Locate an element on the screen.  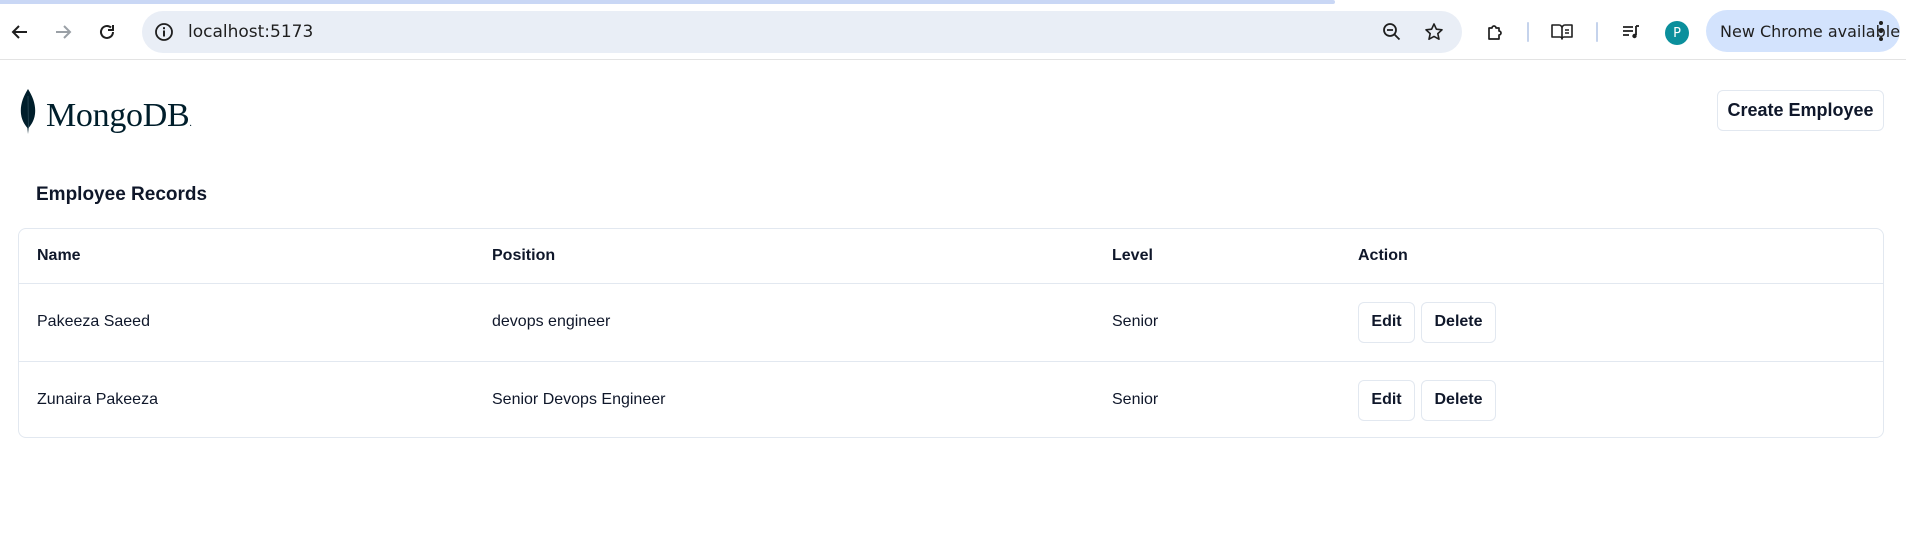
column-header-position: Position is located at coordinates (784, 256).